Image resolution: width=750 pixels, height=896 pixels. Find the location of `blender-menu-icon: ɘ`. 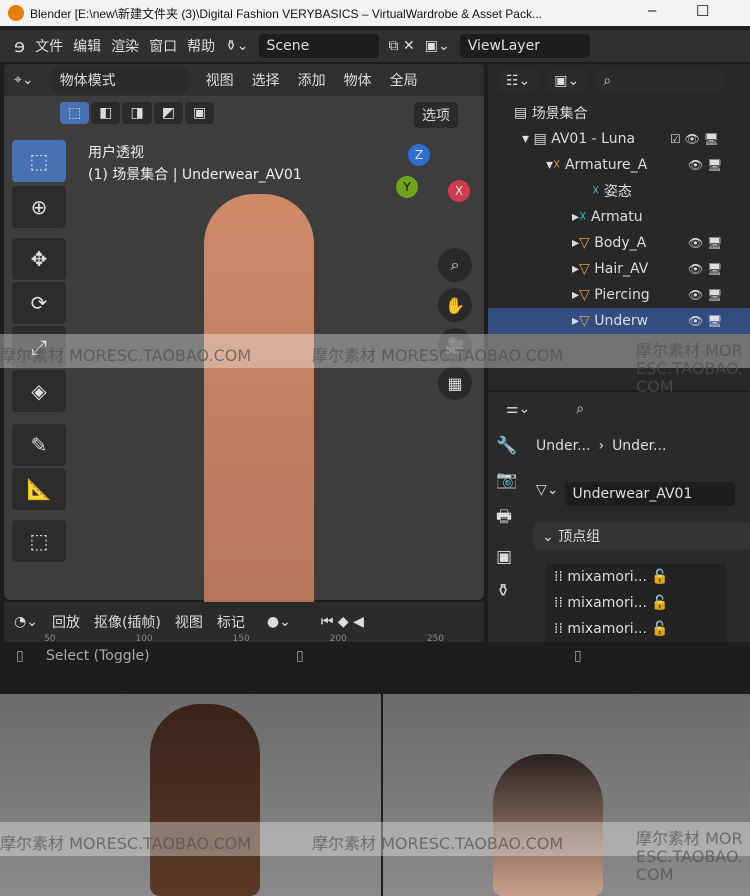

blender-menu-icon: ɘ is located at coordinates (19, 46).